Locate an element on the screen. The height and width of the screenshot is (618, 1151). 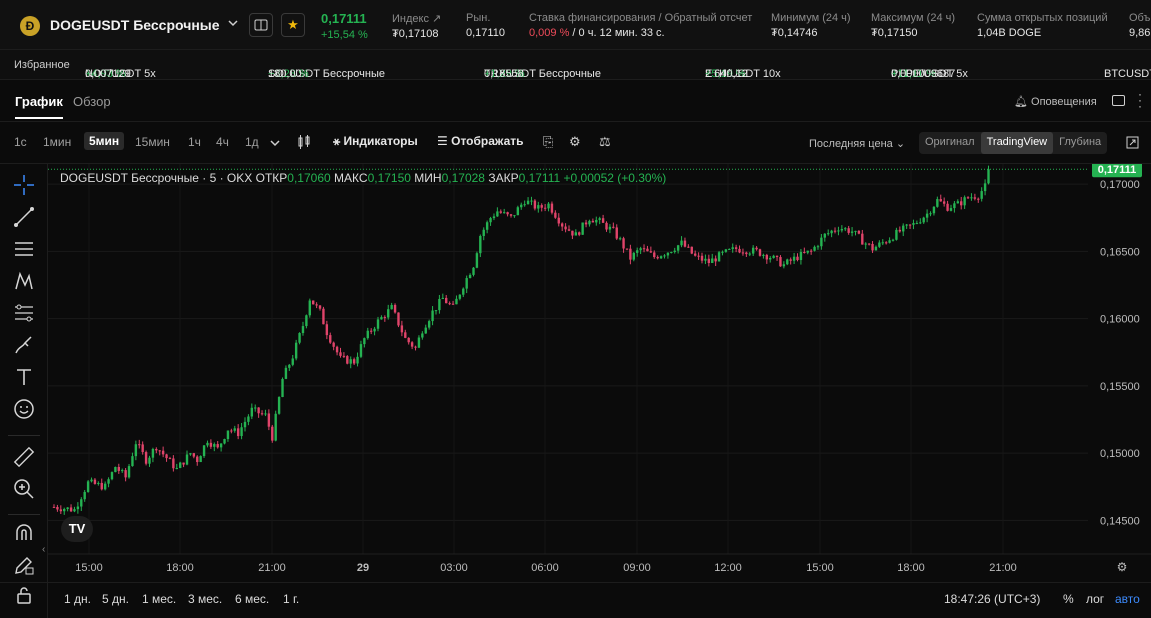
crosshair-icon is located at coordinates (24, 186).